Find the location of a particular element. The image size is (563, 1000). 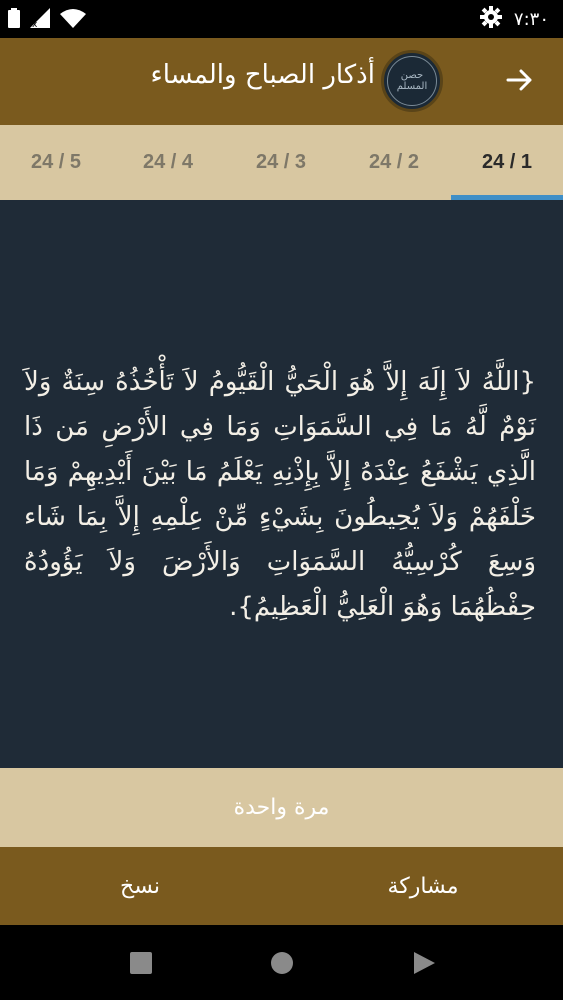

status-bar: x ٧:٣٠ is located at coordinates (281, 19).